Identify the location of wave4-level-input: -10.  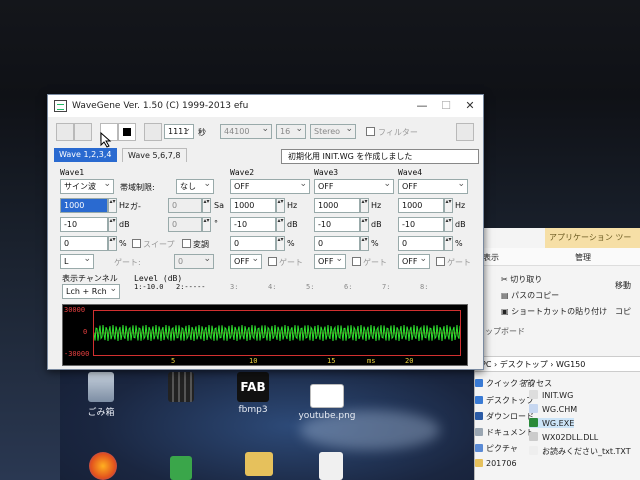
(421, 224).